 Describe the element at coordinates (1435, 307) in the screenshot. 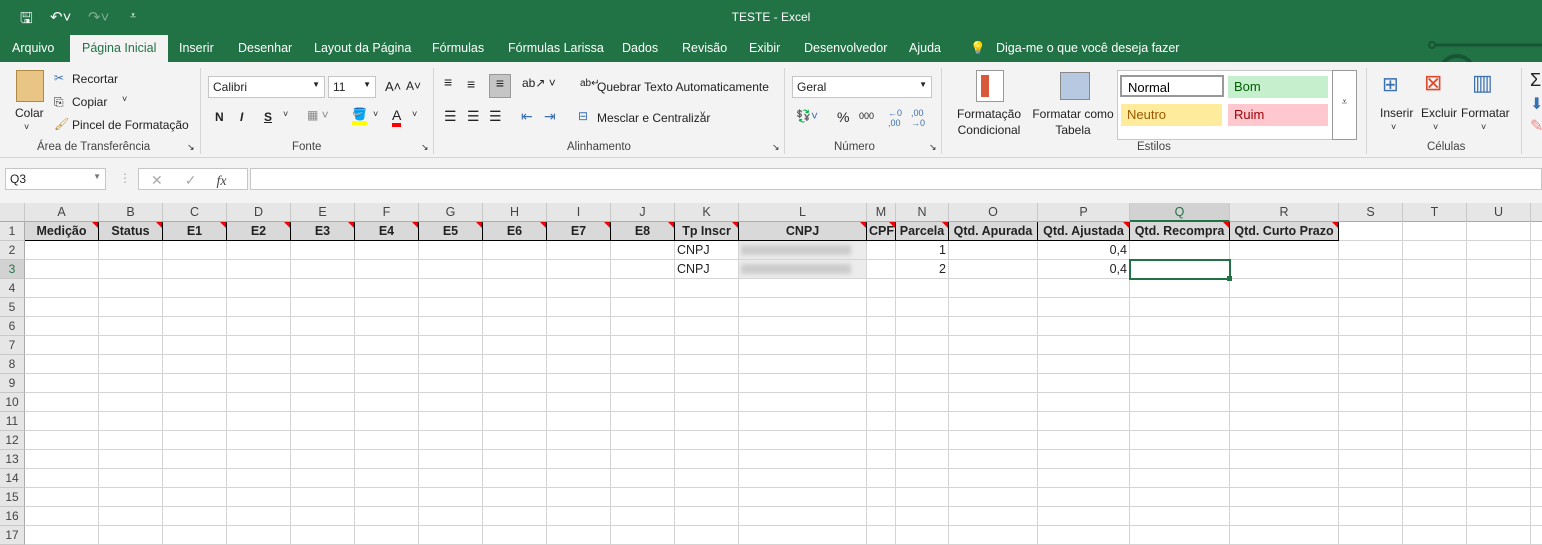

I see `cell-T5` at that location.